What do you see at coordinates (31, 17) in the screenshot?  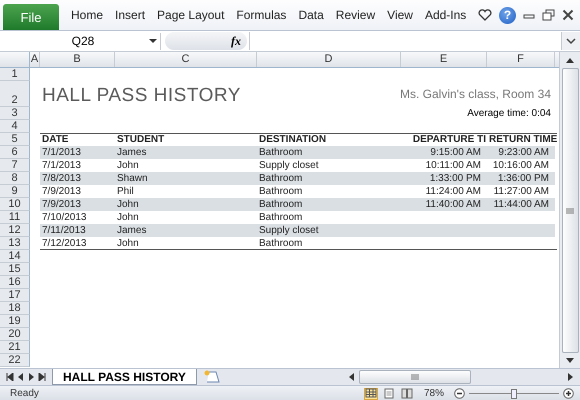 I see `file-tab: File` at bounding box center [31, 17].